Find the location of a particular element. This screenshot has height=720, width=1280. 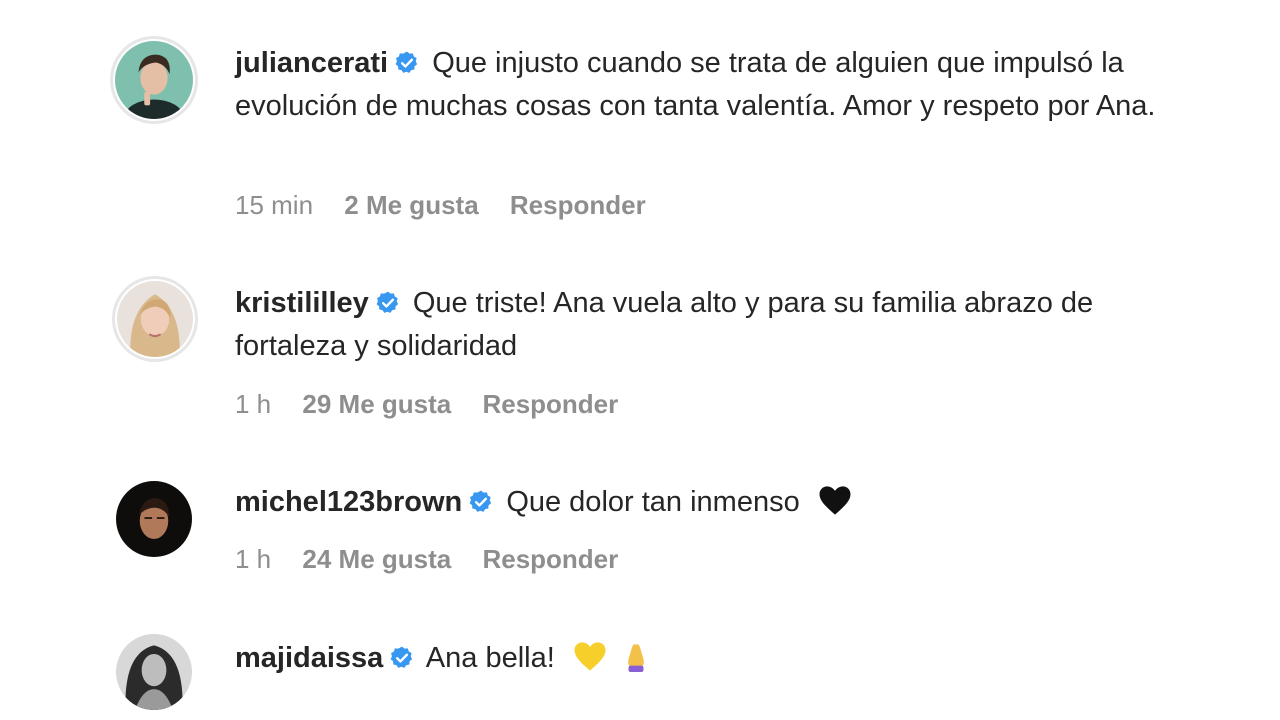

username: majidaissa is located at coordinates (309, 658).